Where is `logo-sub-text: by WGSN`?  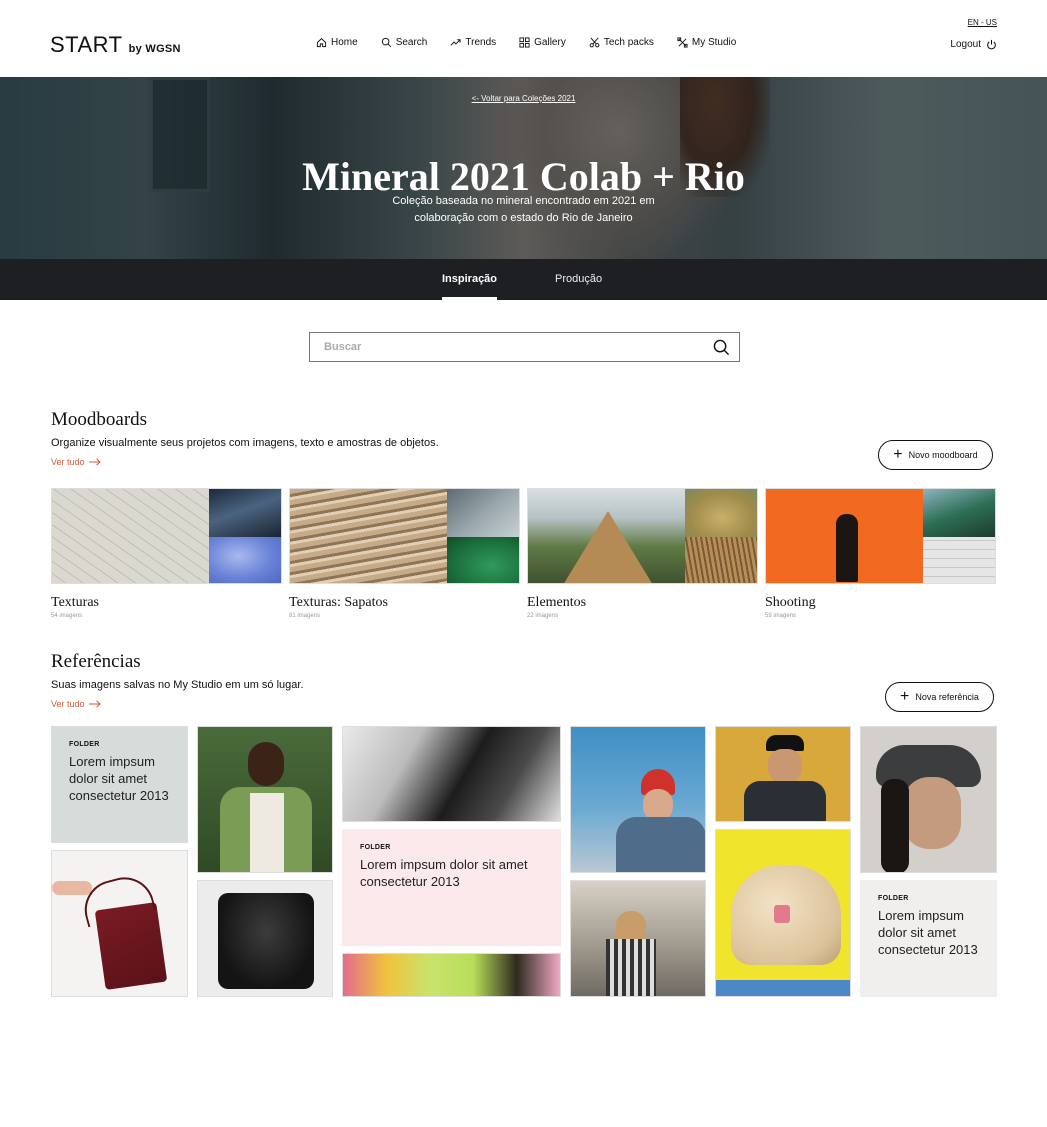 logo-sub-text: by WGSN is located at coordinates (154, 49).